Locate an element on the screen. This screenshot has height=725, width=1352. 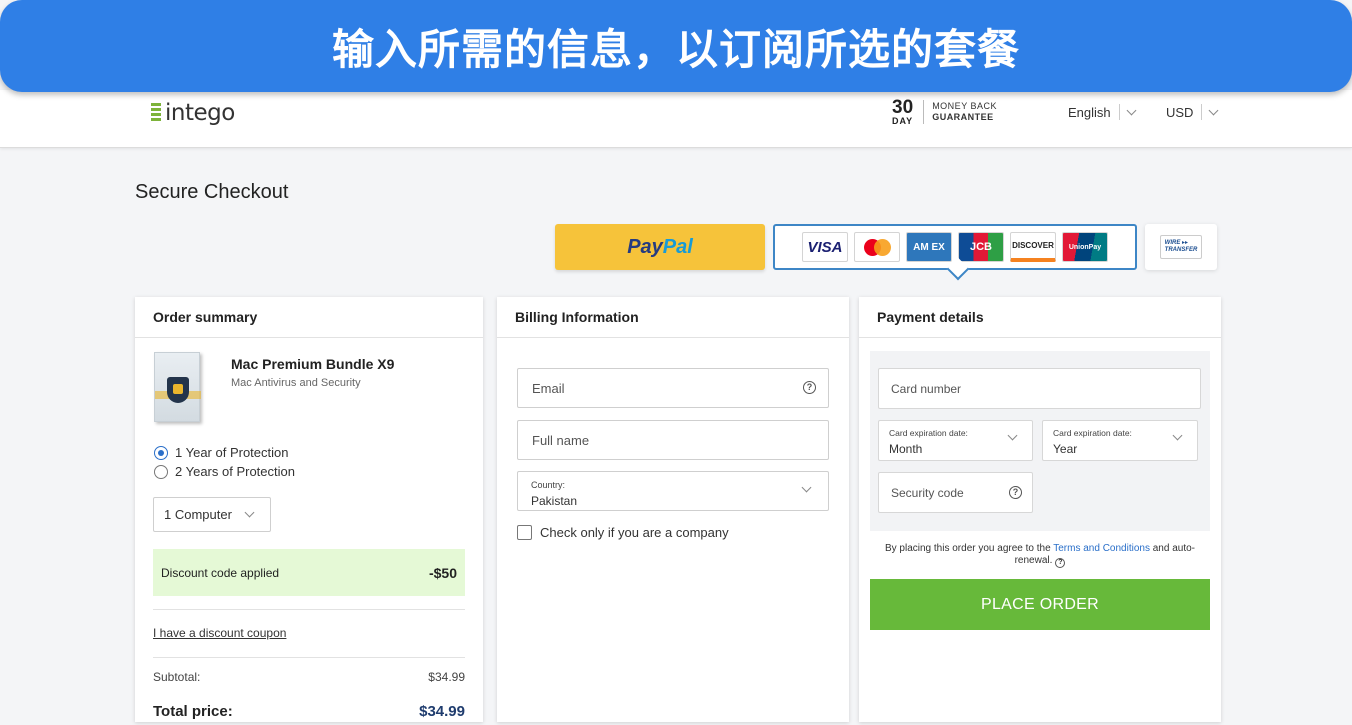
subtotal-label: Subtotal: is located at coordinates (177, 677).